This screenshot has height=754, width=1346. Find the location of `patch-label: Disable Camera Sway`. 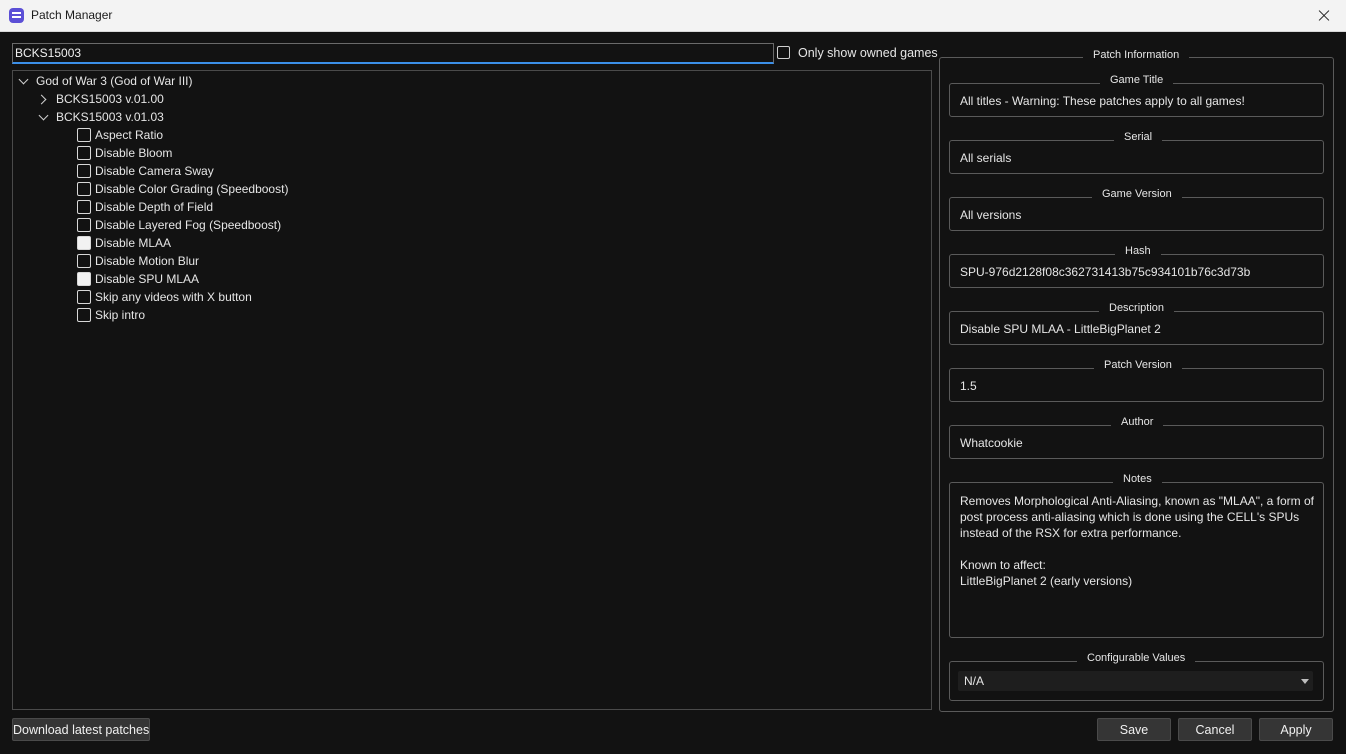

patch-label: Disable Camera Sway is located at coordinates (154, 171).